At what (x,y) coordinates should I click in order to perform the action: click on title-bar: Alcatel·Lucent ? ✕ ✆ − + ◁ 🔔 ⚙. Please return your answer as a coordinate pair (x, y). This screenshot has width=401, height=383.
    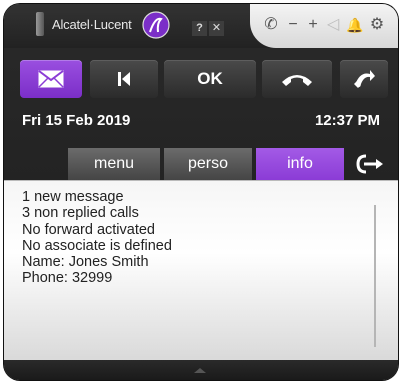
    Looking at the image, I should click on (201, 26).